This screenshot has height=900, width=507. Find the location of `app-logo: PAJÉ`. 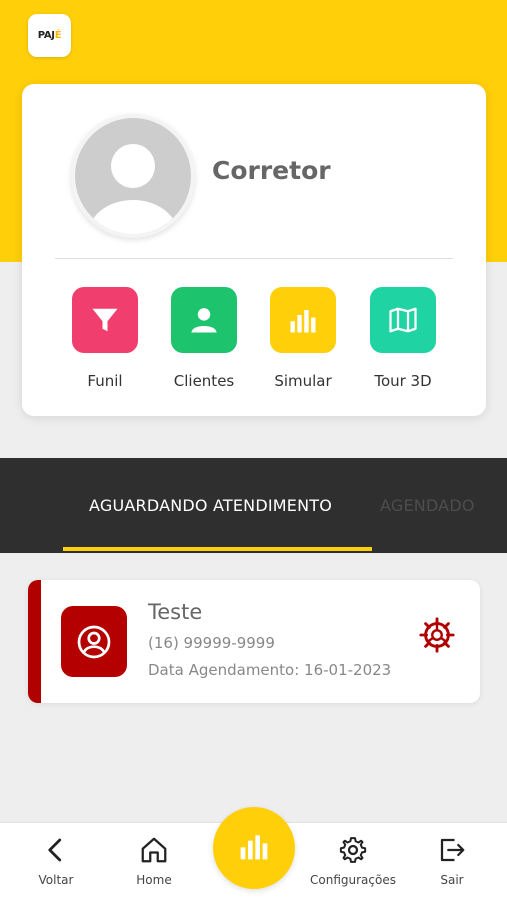

app-logo: PAJÉ is located at coordinates (49, 35).